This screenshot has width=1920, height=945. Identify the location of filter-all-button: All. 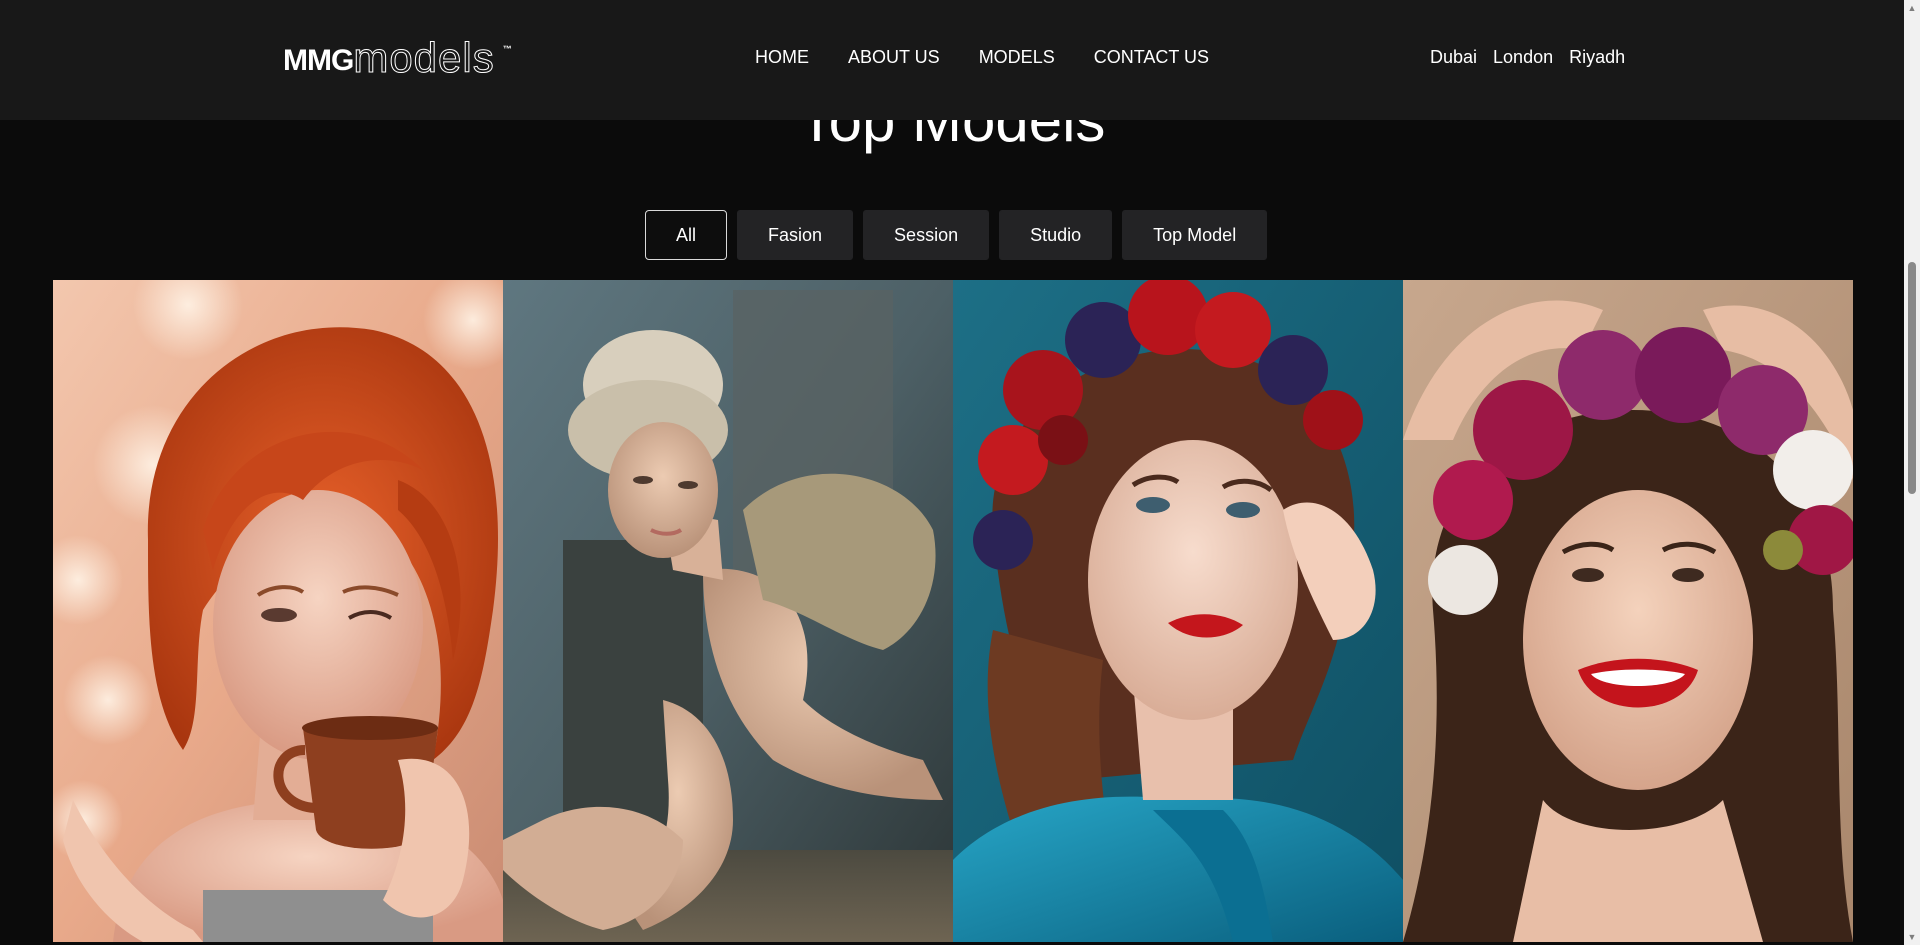
(686, 235).